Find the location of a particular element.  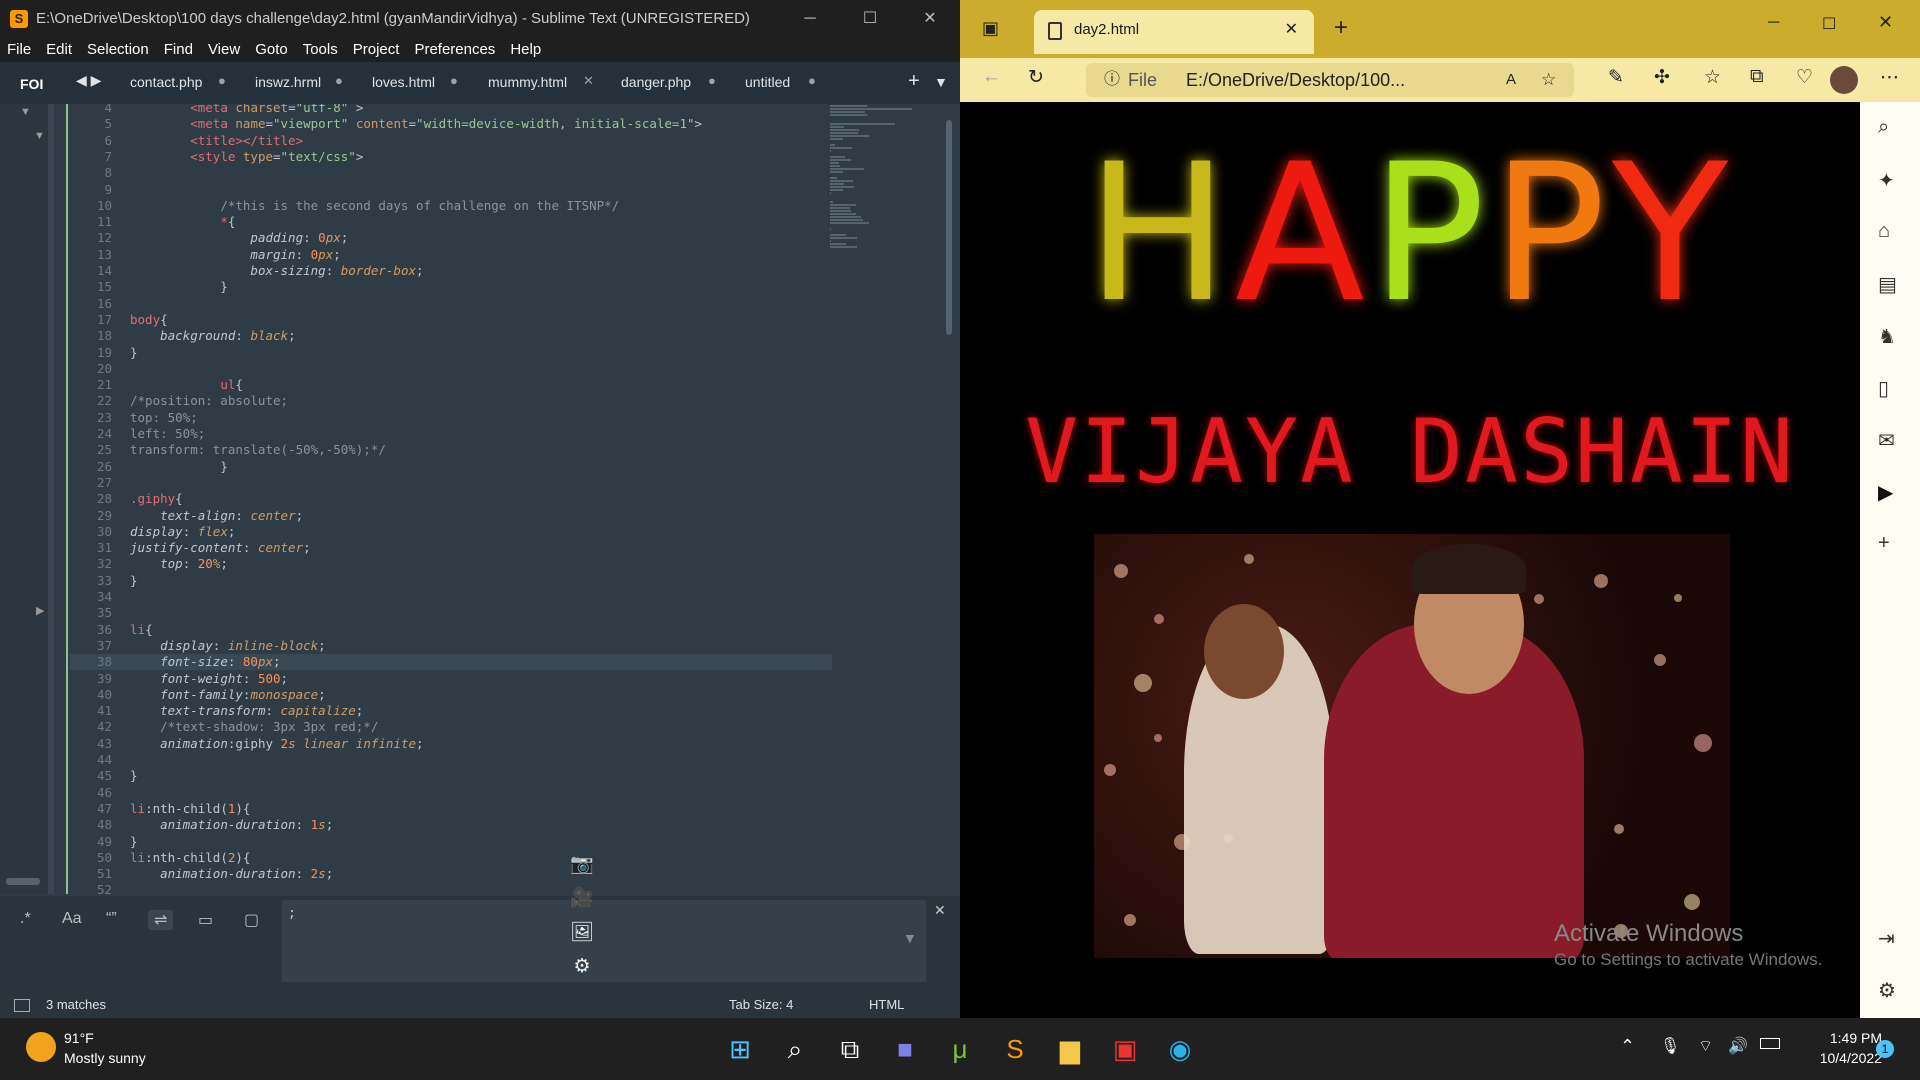

clock-date: 10/4/2022 is located at coordinates (1839, 1058).